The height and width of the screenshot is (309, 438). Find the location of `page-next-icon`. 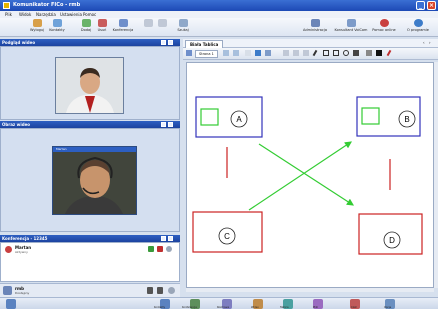

page-next-icon is located at coordinates (226, 53).